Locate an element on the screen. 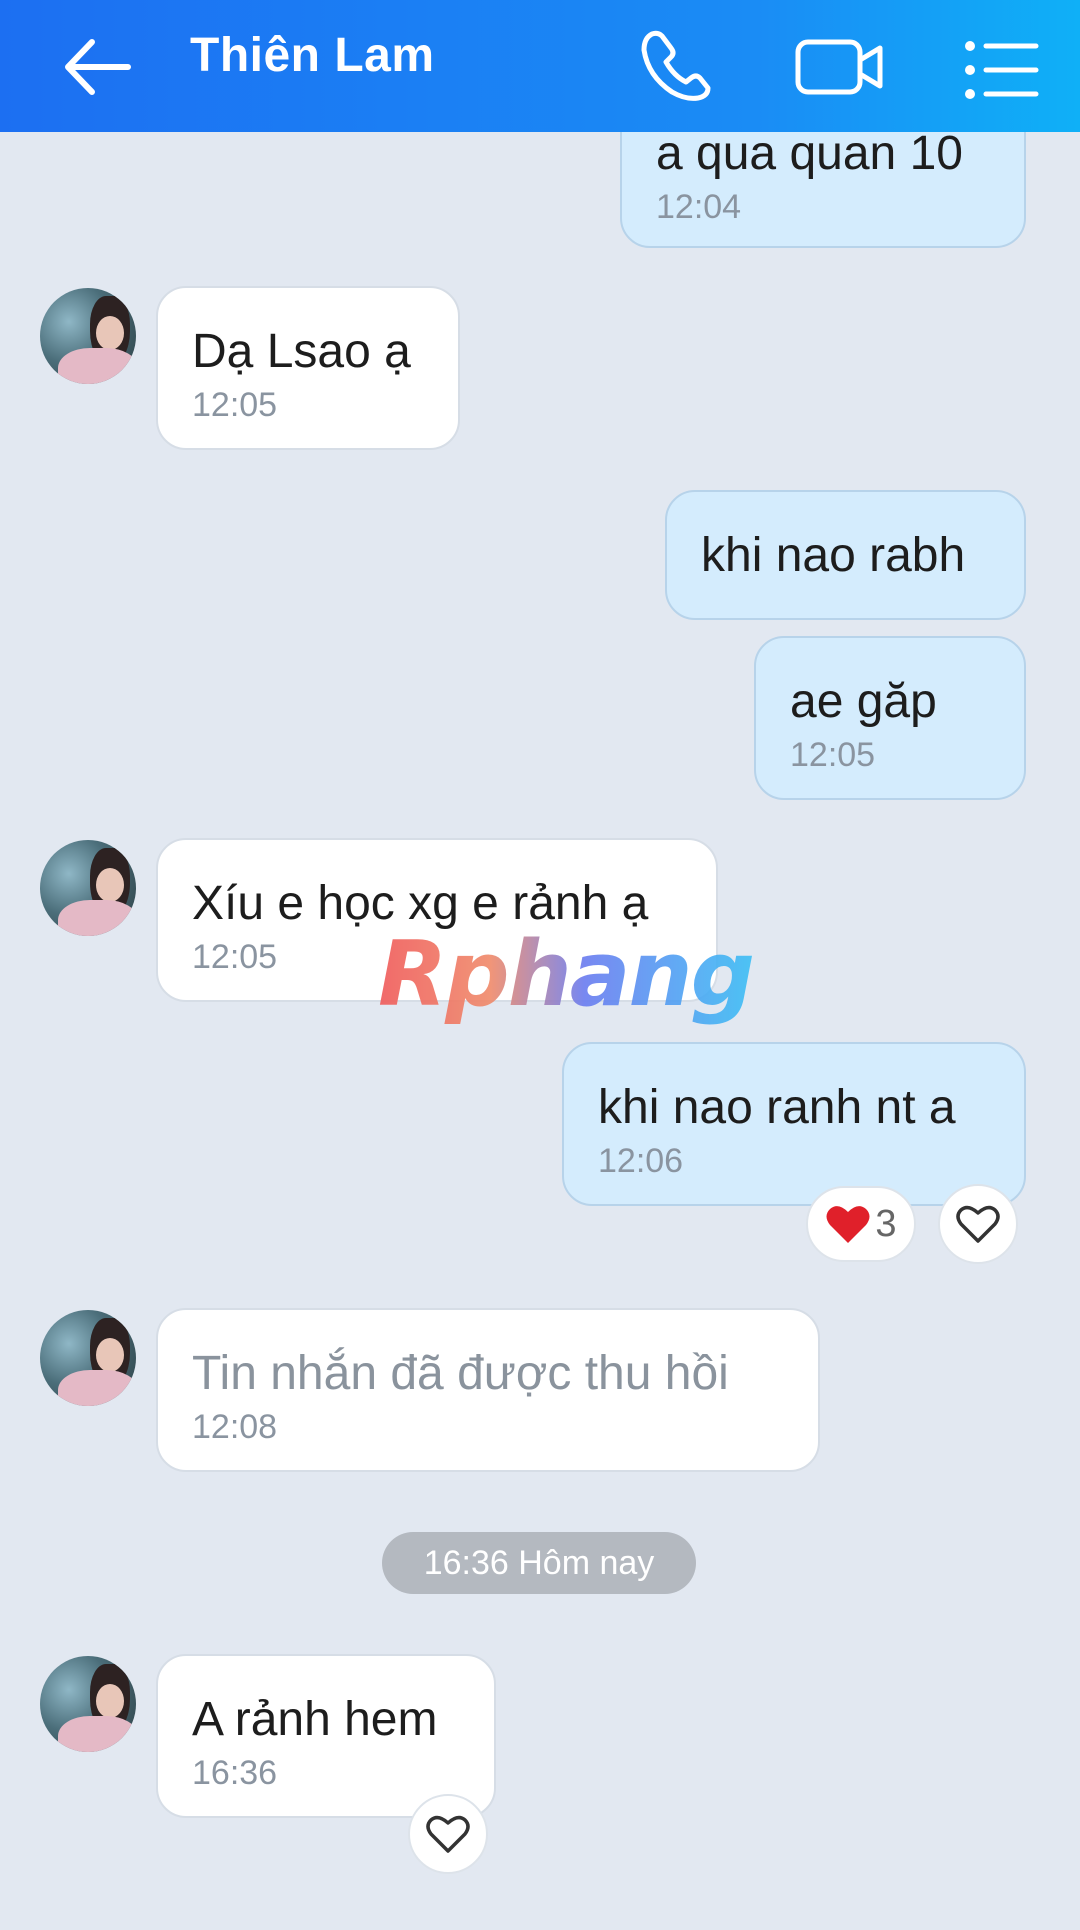  outgoing-message: ae găp 12:05 is located at coordinates (890, 718).